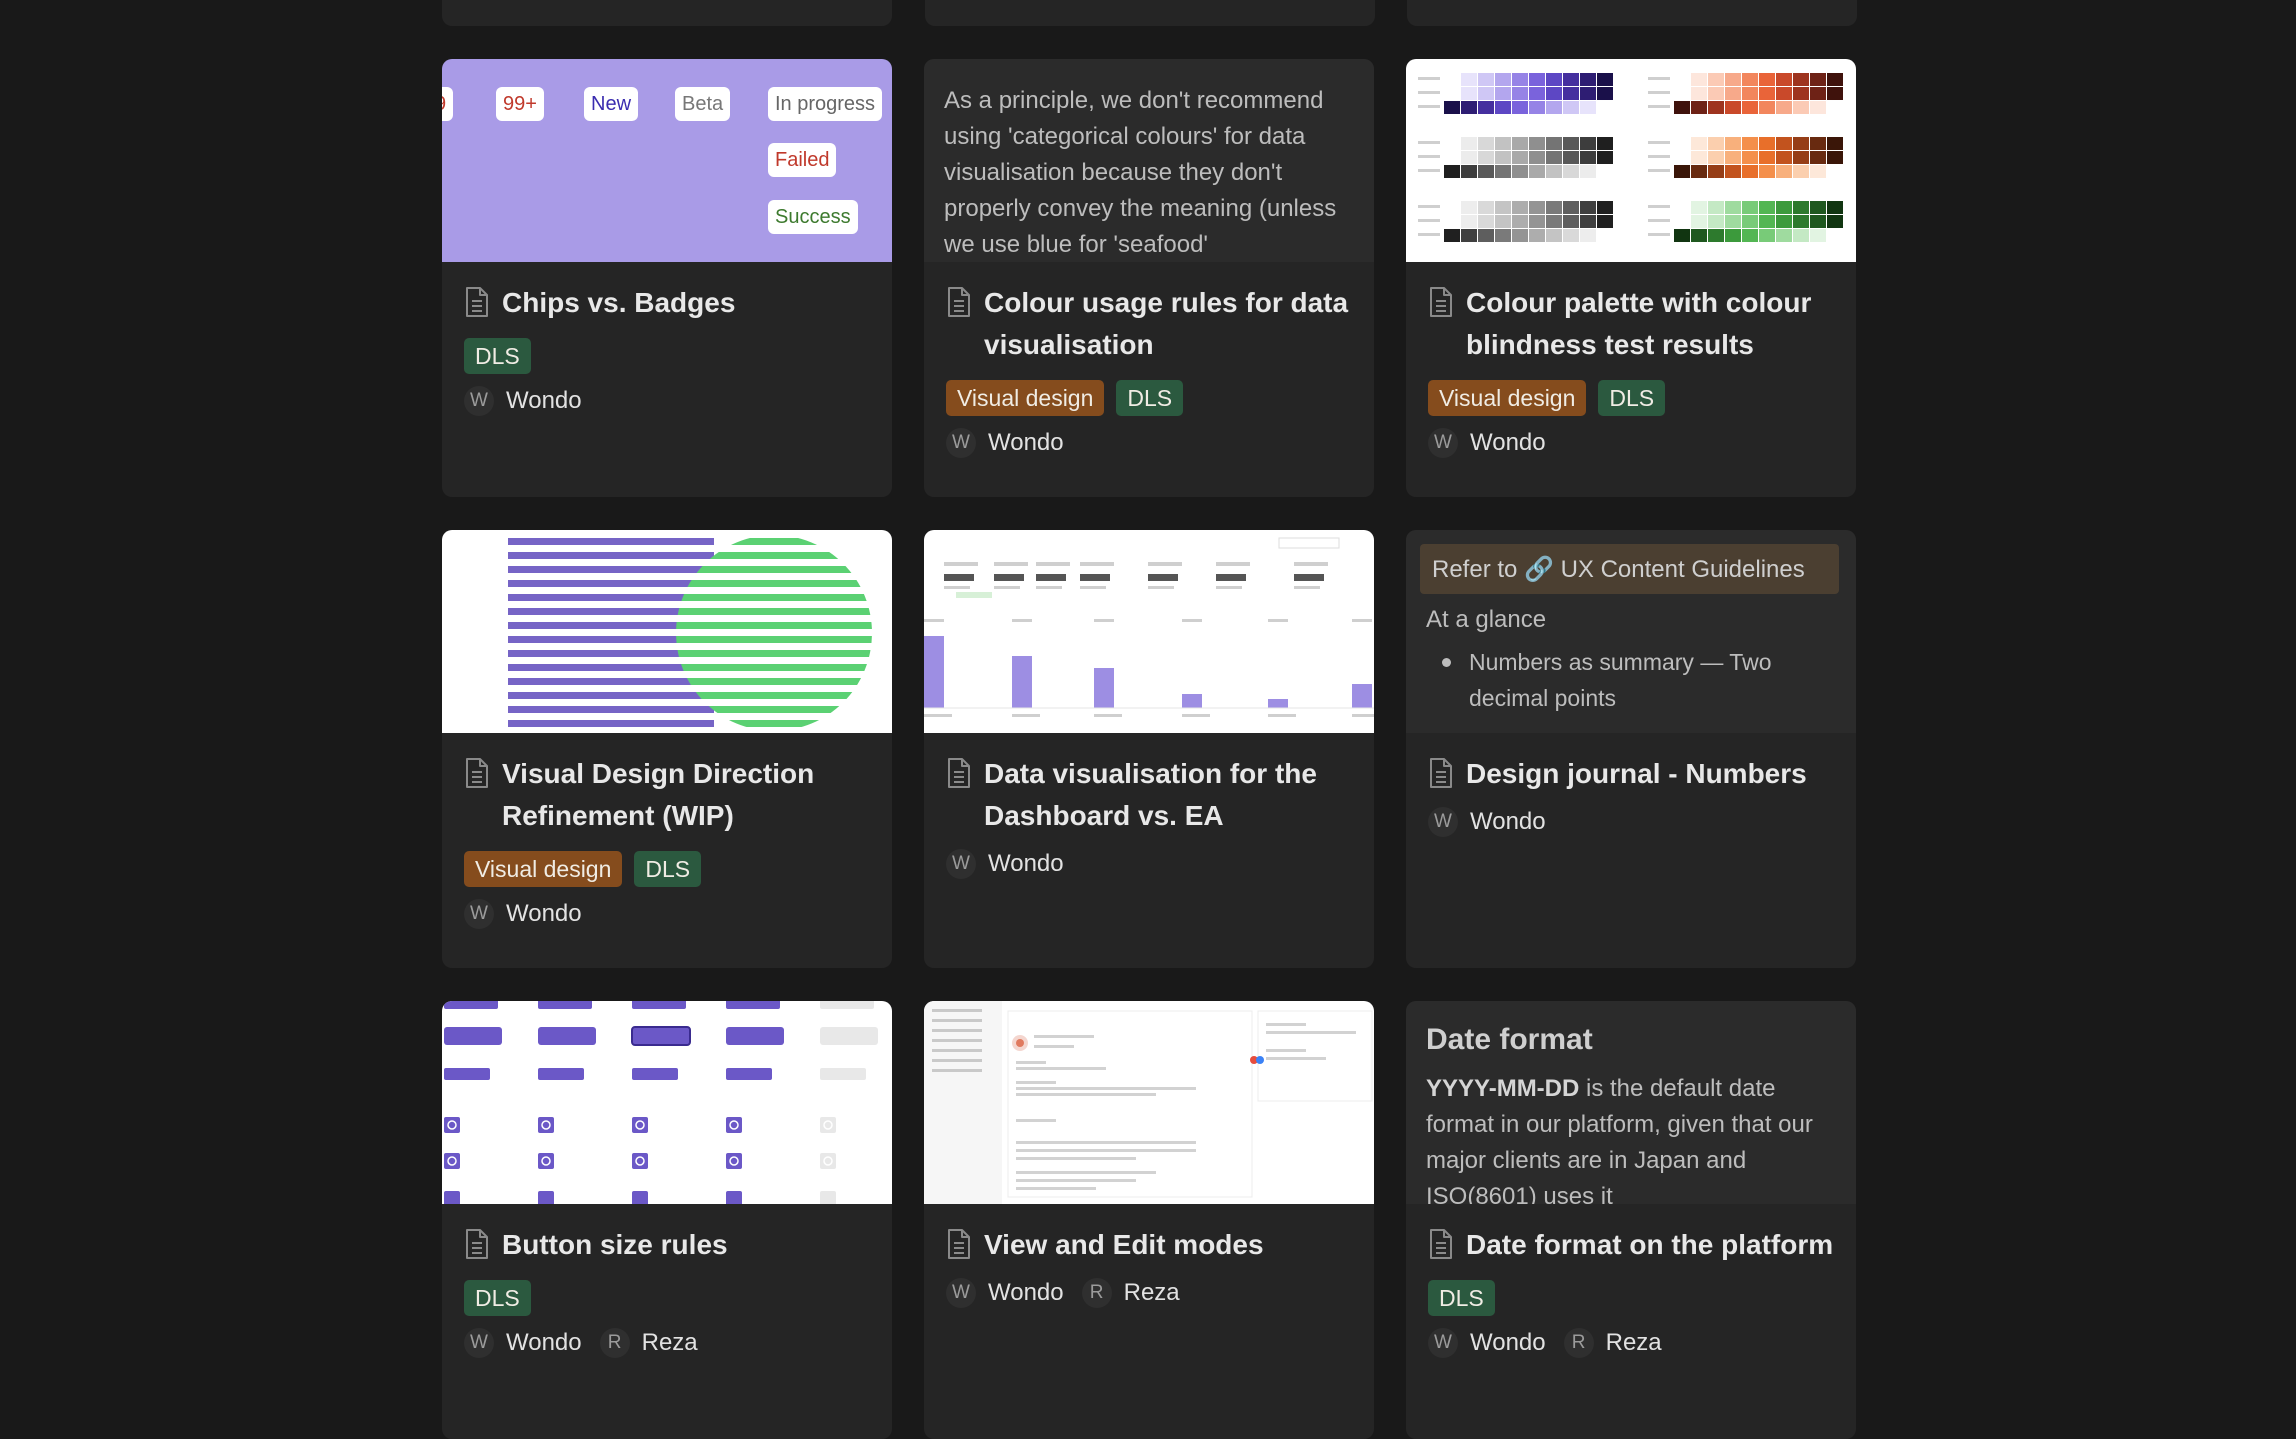 The image size is (2296, 1439). I want to click on chip-badge: Failed, so click(802, 160).